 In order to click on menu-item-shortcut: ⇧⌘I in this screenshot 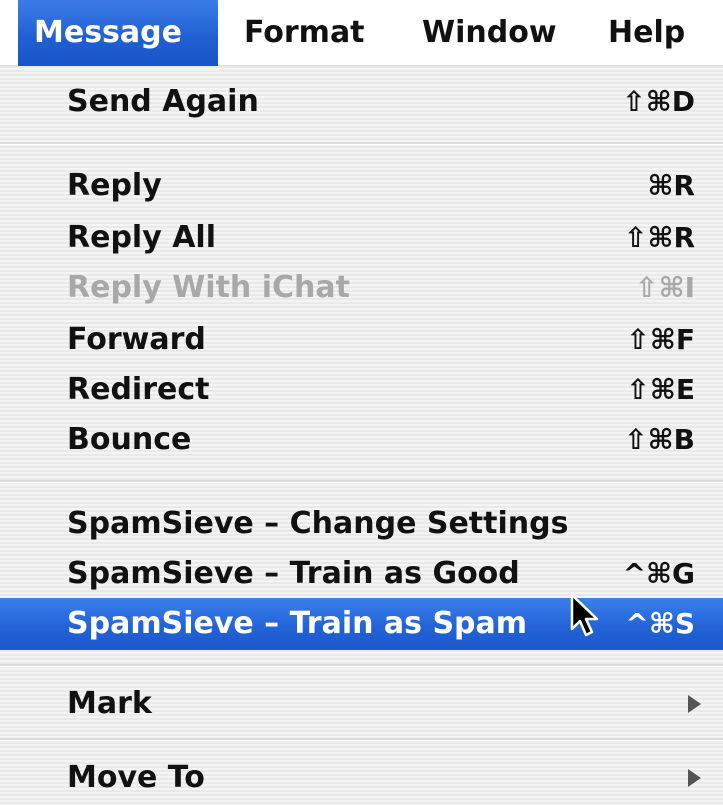, I will do `click(665, 287)`.